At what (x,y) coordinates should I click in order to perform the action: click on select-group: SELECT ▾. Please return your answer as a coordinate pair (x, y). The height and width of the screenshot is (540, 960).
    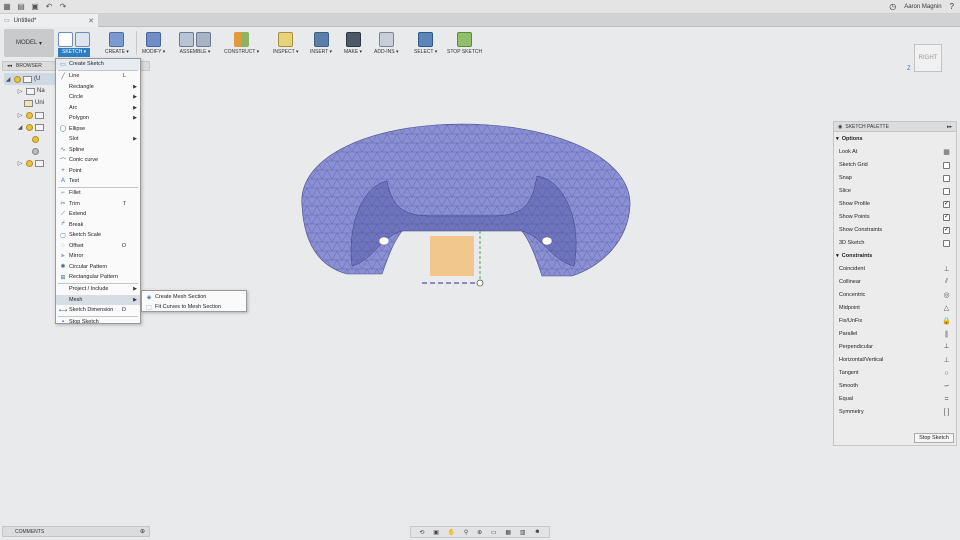
    Looking at the image, I should click on (425, 43).